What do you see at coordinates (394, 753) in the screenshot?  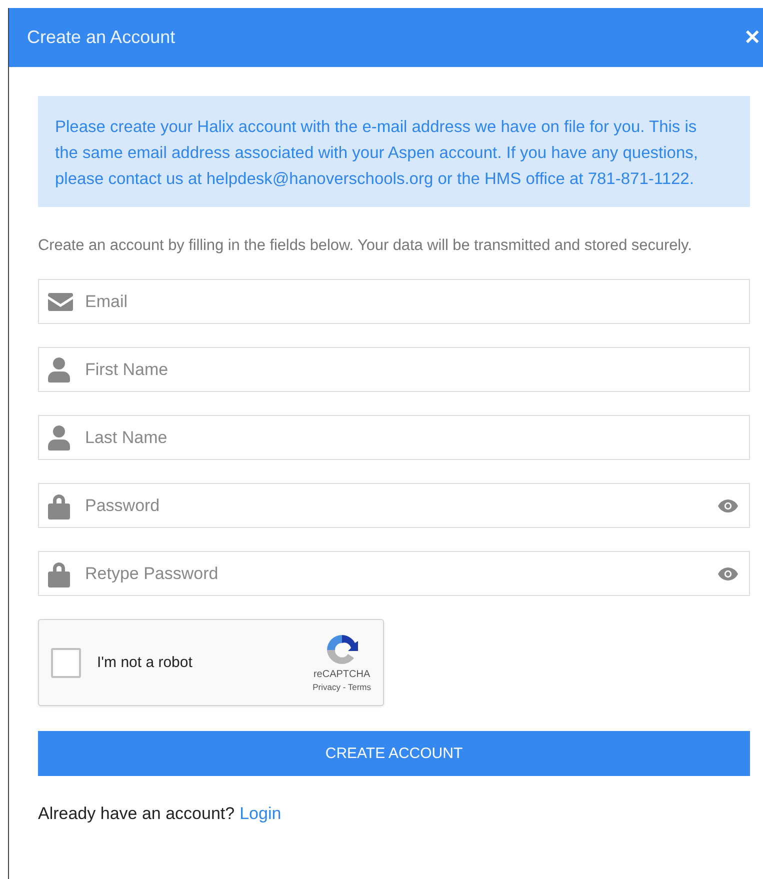 I see `create-account-button: CREATE ACCOUNT` at bounding box center [394, 753].